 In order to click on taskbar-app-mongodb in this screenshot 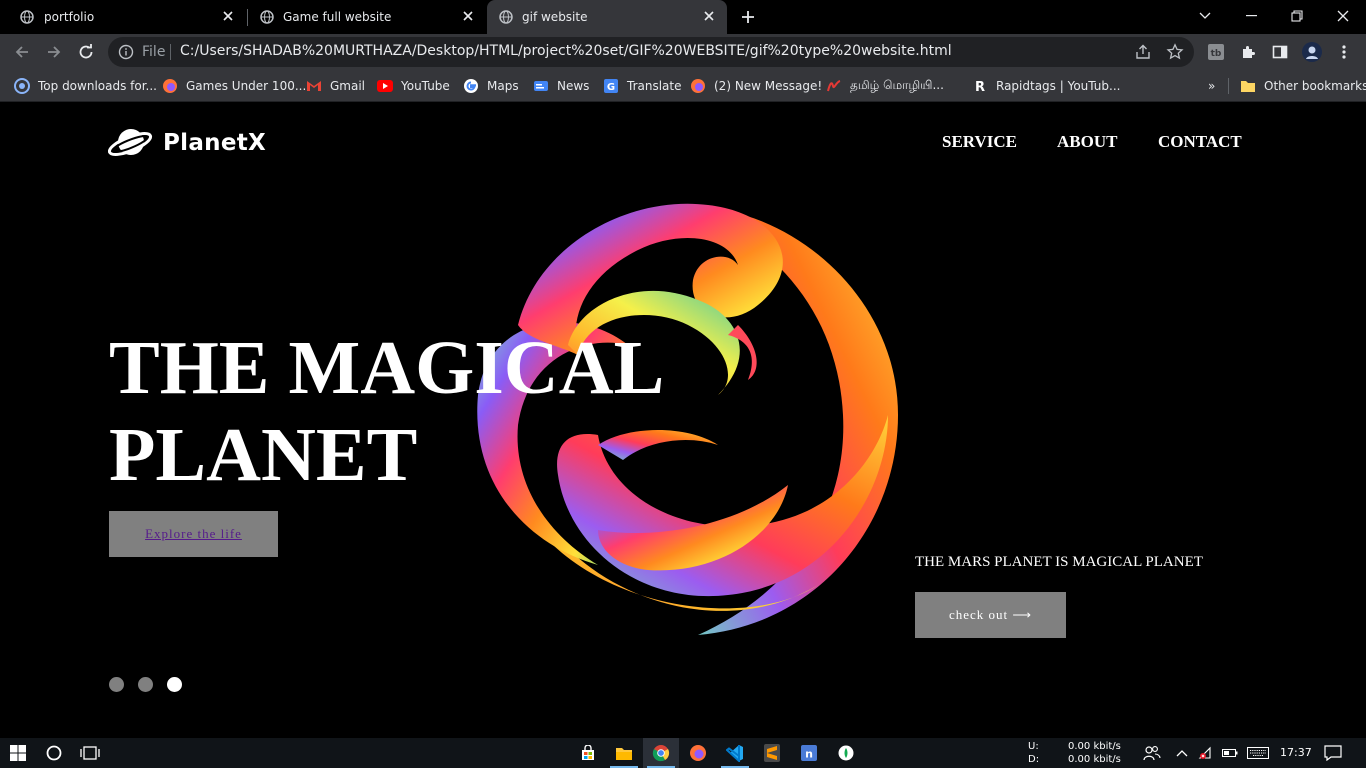, I will do `click(846, 753)`.